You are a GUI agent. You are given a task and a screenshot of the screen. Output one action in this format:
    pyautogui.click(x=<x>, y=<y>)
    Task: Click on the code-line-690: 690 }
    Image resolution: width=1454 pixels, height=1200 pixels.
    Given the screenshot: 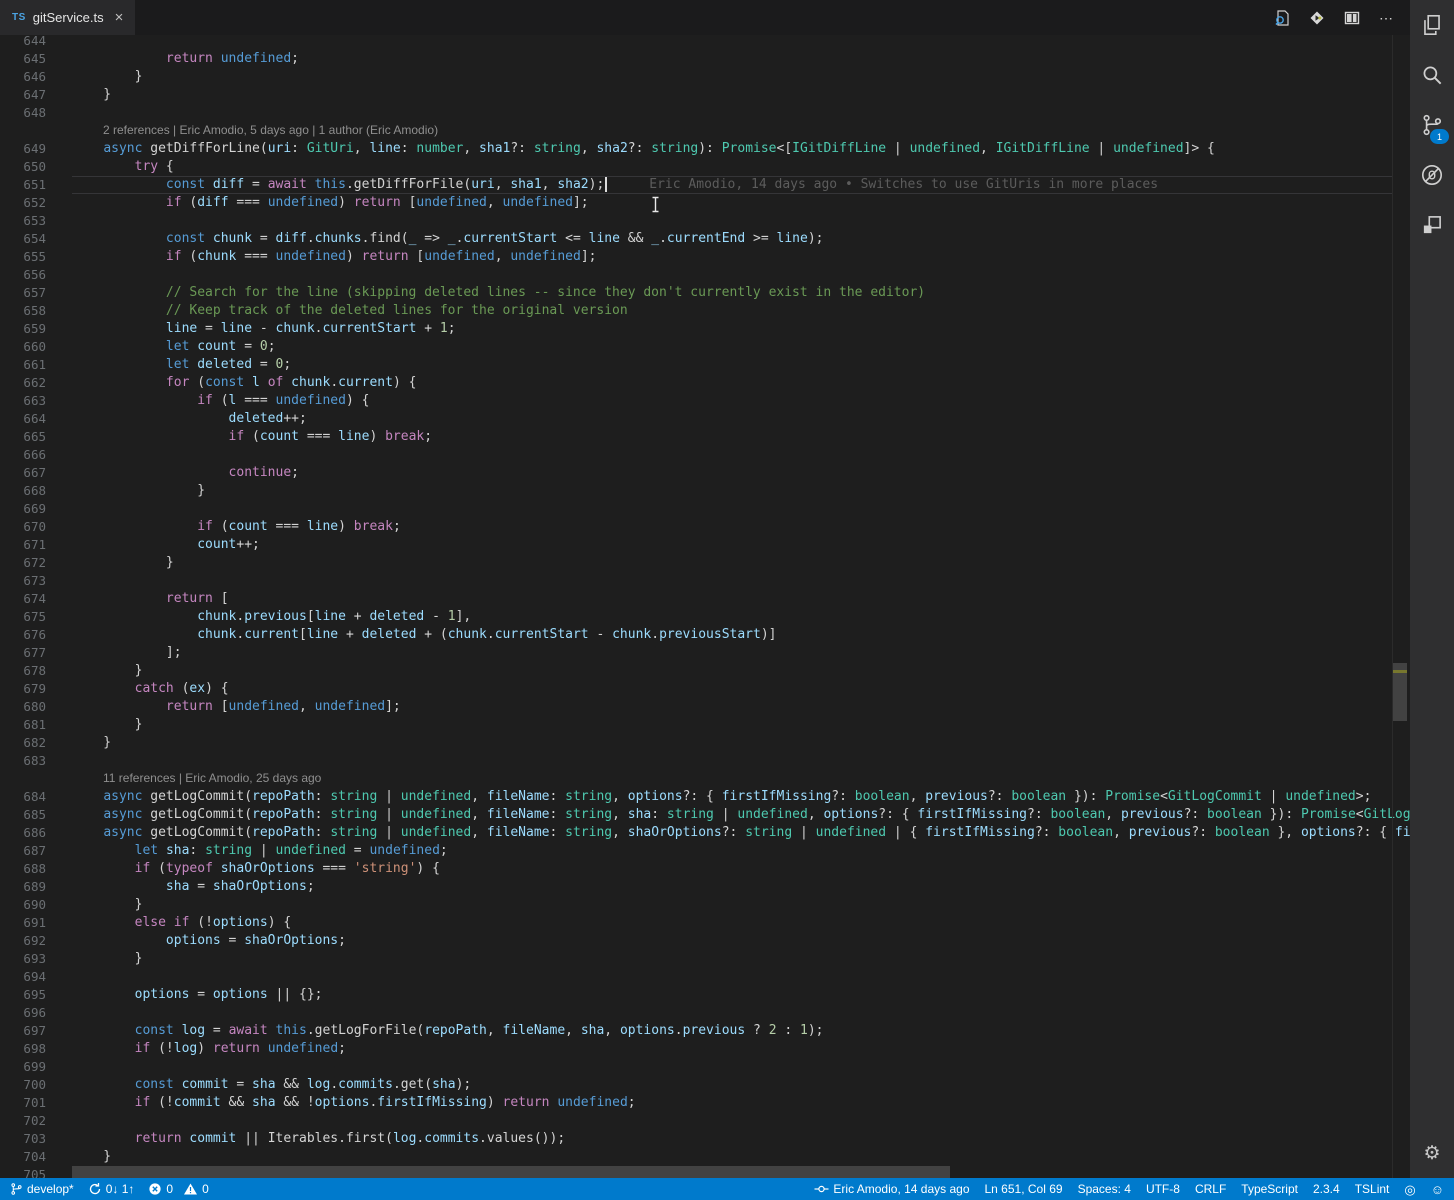 What is the action you would take?
    pyautogui.click(x=705, y=905)
    